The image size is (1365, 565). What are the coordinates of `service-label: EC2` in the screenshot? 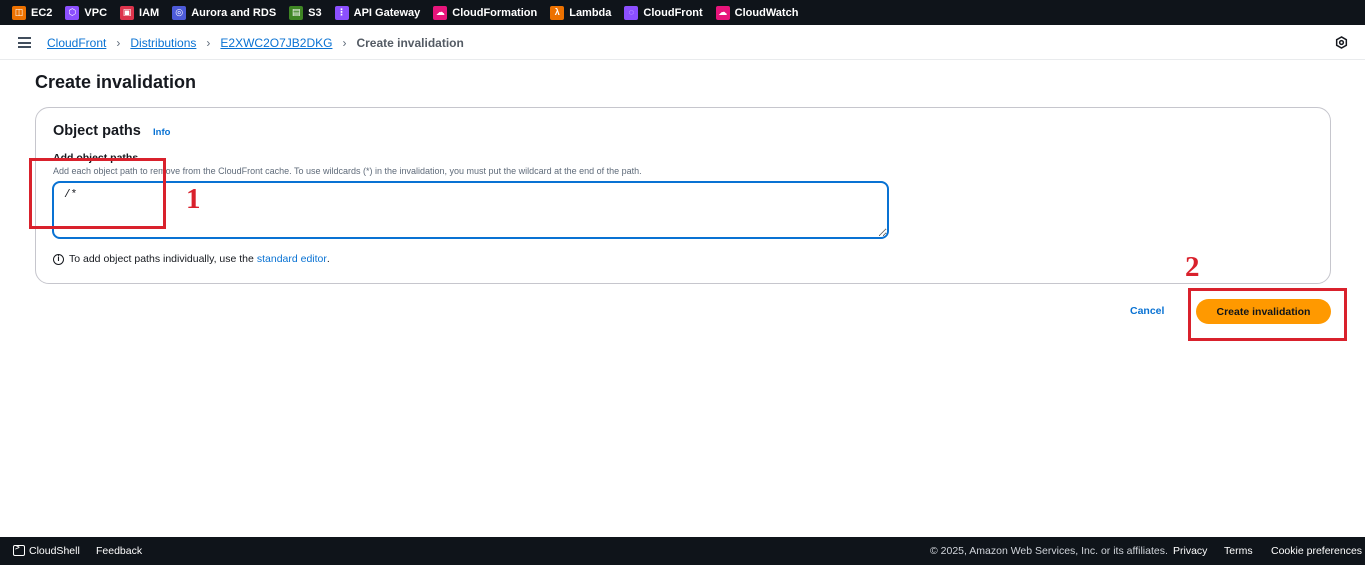 It's located at (42, 12).